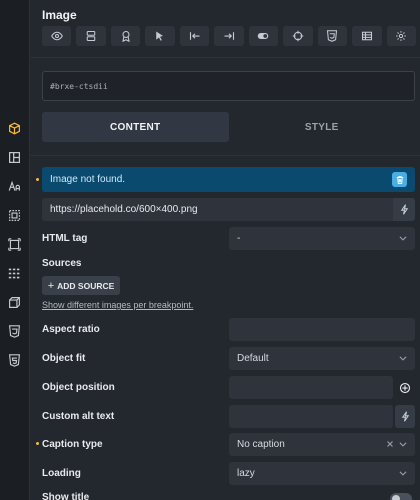  I want to click on tab-bar: CONTENT STYLE, so click(228, 127).